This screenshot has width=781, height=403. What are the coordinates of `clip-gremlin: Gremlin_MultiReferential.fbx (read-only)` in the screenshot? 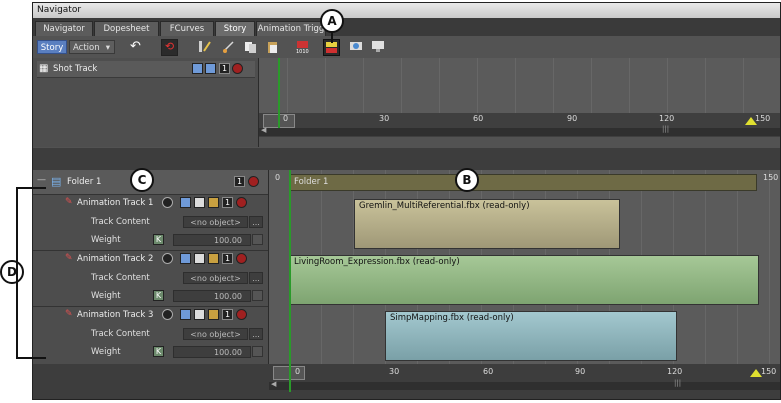 It's located at (487, 224).